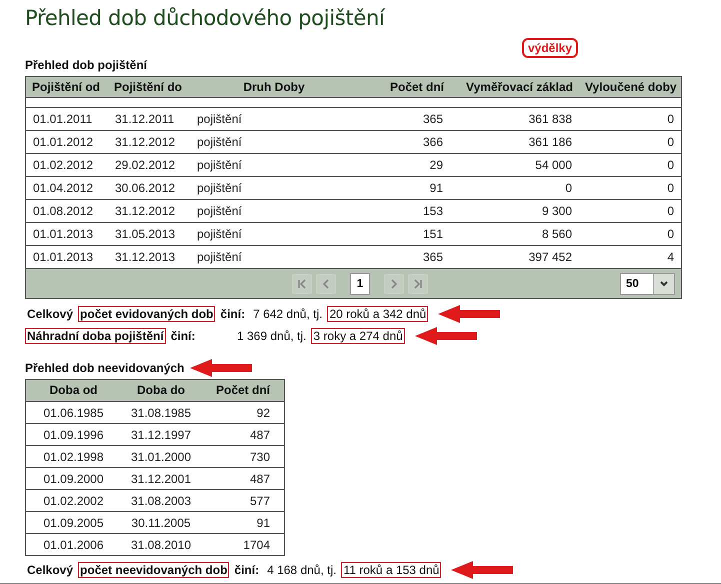  I want to click on previous-page-button, so click(326, 284).